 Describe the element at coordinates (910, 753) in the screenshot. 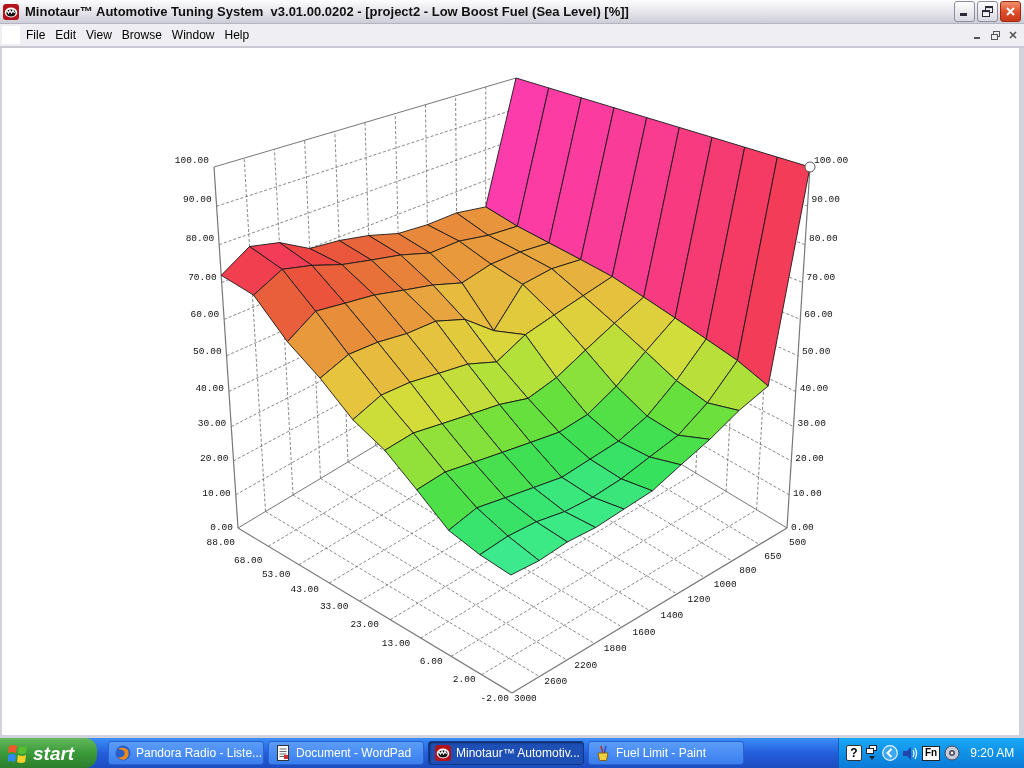

I see `speaker-icon` at that location.